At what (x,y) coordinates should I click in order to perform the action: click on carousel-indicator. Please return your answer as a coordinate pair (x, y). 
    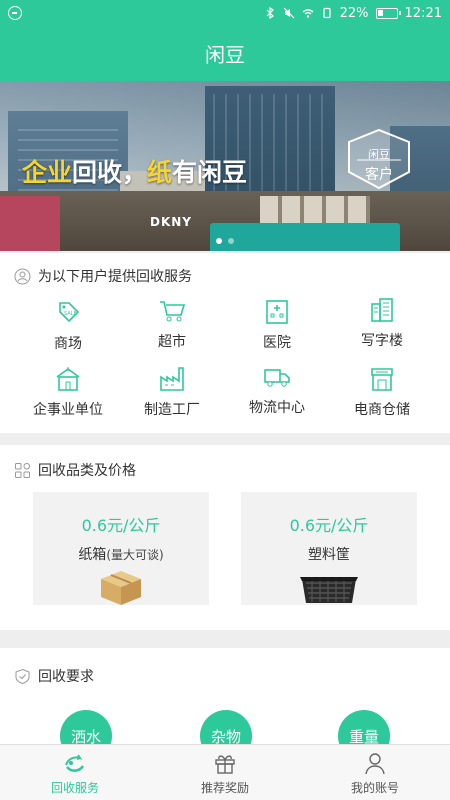
    Looking at the image, I should click on (225, 241).